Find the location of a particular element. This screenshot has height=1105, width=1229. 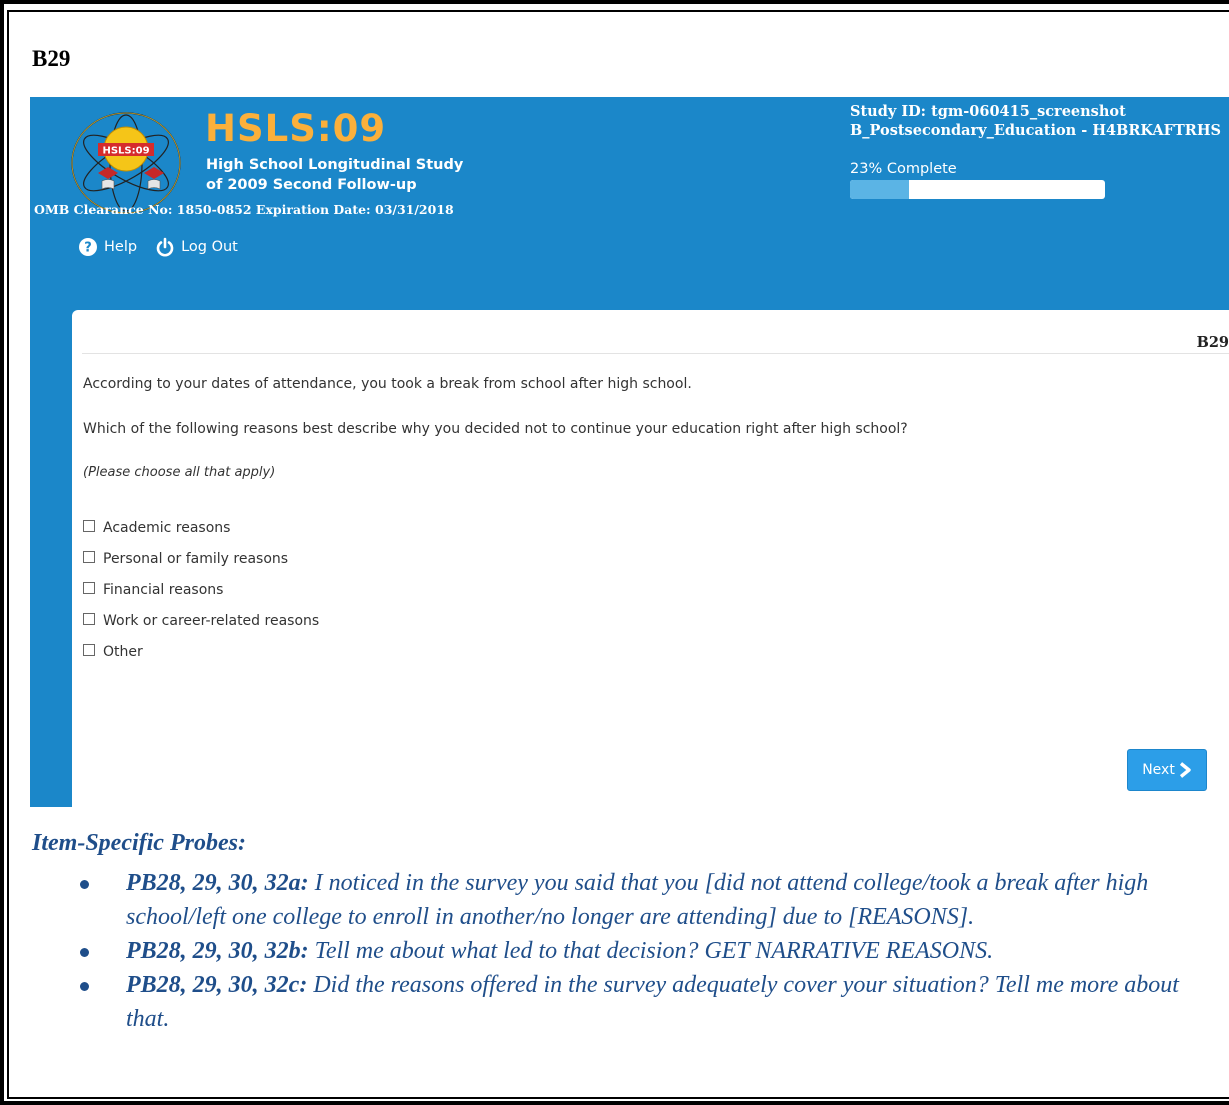

progress-fill is located at coordinates (879, 189).